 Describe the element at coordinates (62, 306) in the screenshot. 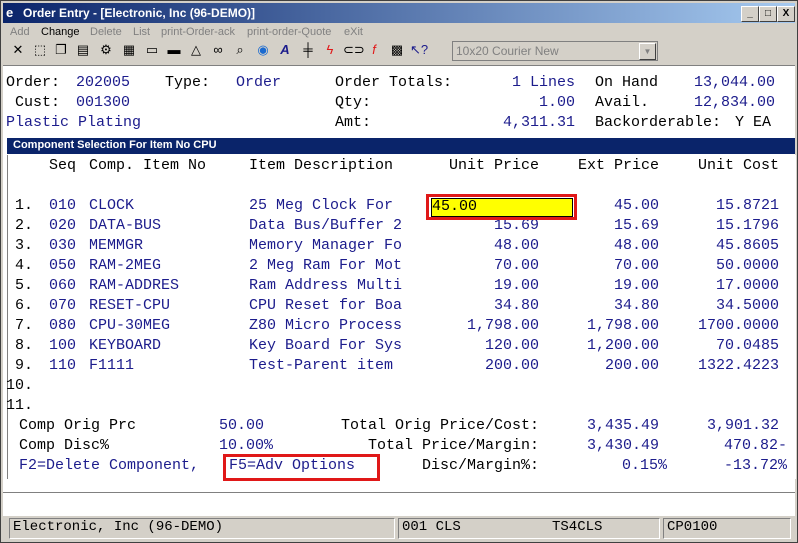

I see `row-seq: 070` at that location.